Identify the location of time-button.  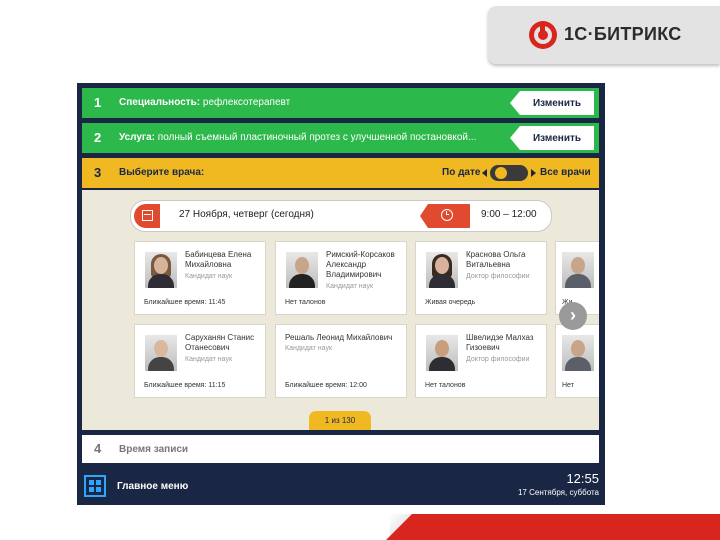
(445, 216).